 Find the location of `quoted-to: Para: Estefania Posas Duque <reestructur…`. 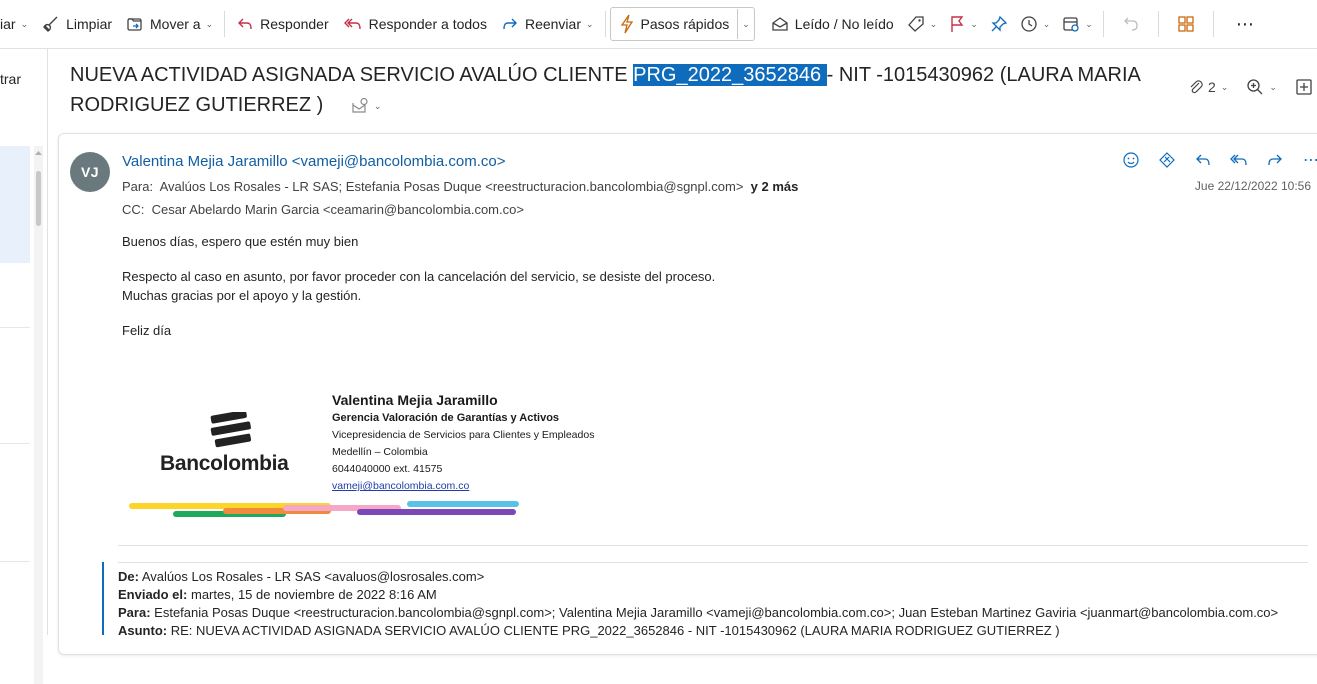

quoted-to: Para: Estefania Posas Duque <reestructur… is located at coordinates (698, 613).